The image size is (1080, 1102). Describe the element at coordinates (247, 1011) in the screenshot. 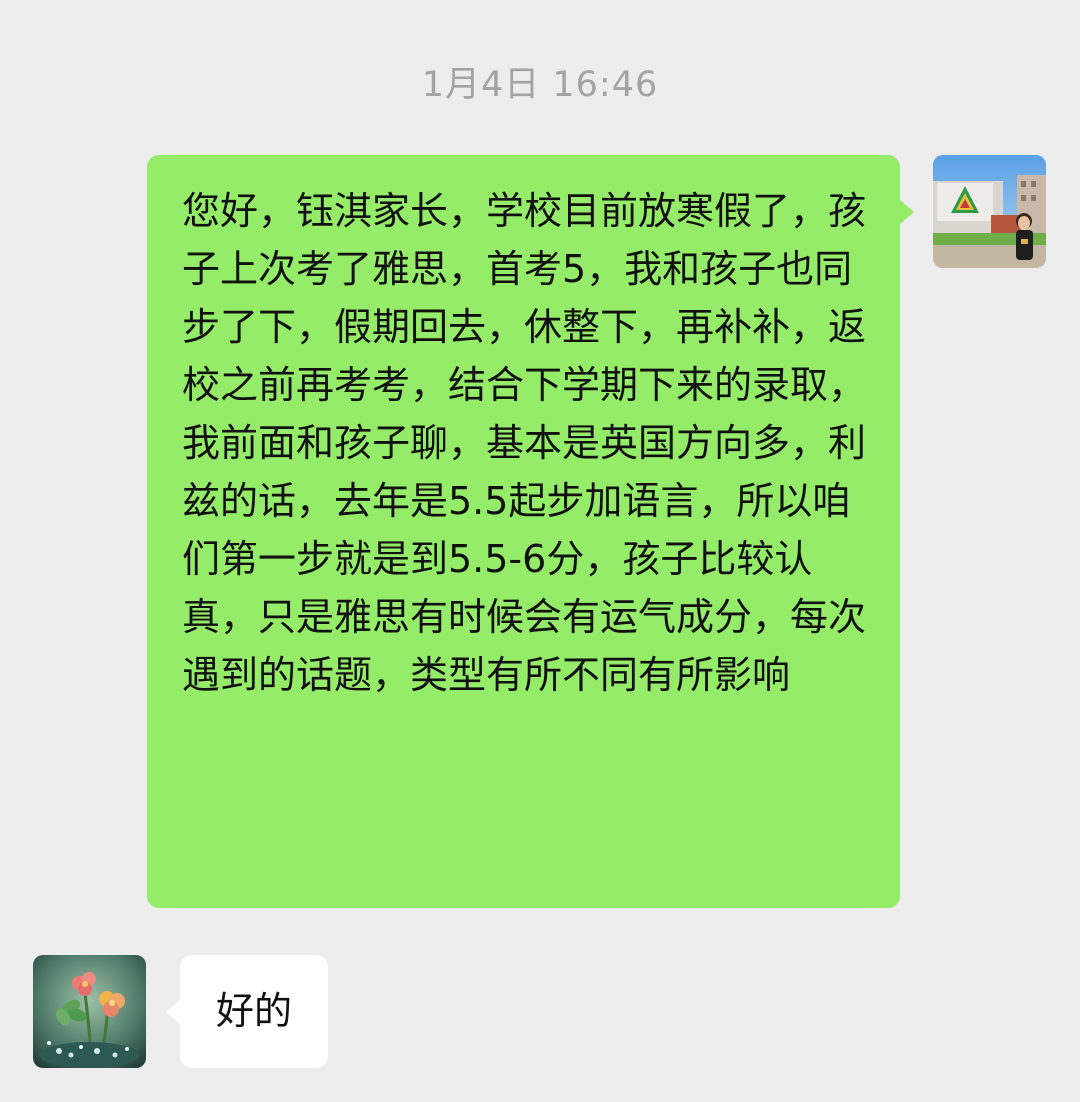

I see `message-bubble-incoming: 好的` at that location.